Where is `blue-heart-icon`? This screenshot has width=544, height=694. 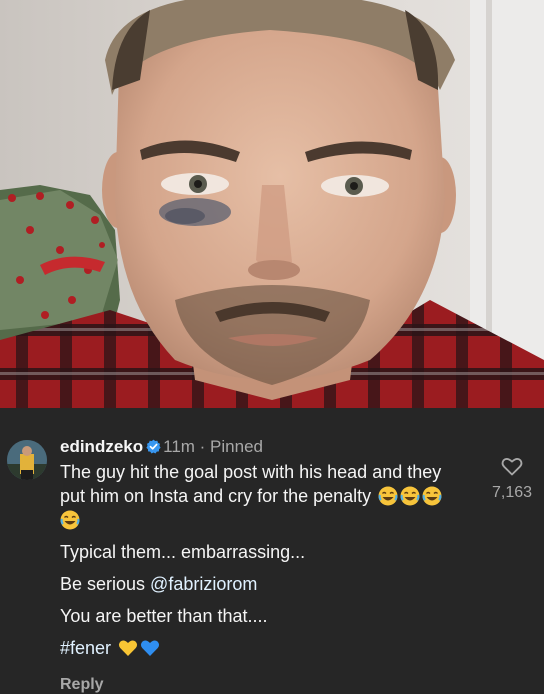 blue-heart-icon is located at coordinates (150, 648).